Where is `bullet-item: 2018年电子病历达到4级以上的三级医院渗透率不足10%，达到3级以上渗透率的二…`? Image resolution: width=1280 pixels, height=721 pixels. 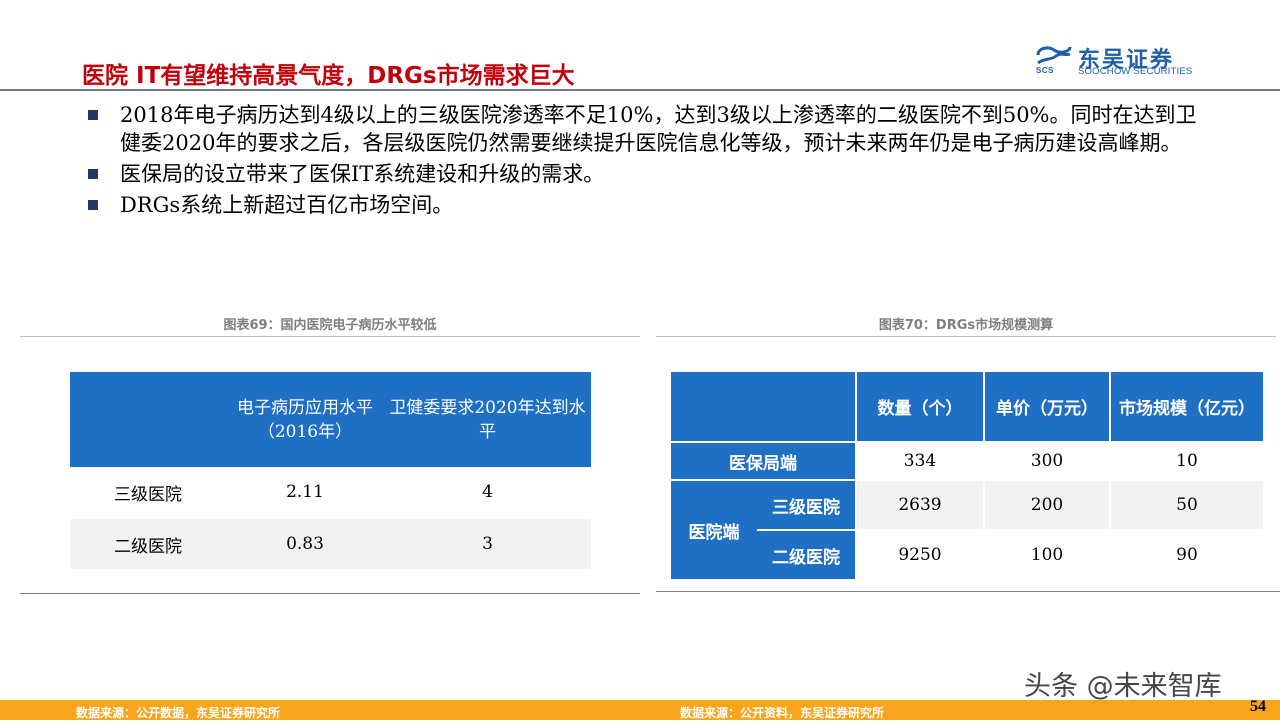 bullet-item: 2018年电子病历达到4级以上的三级医院渗透率不足10%，达到3级以上渗透率的二… is located at coordinates (644, 129).